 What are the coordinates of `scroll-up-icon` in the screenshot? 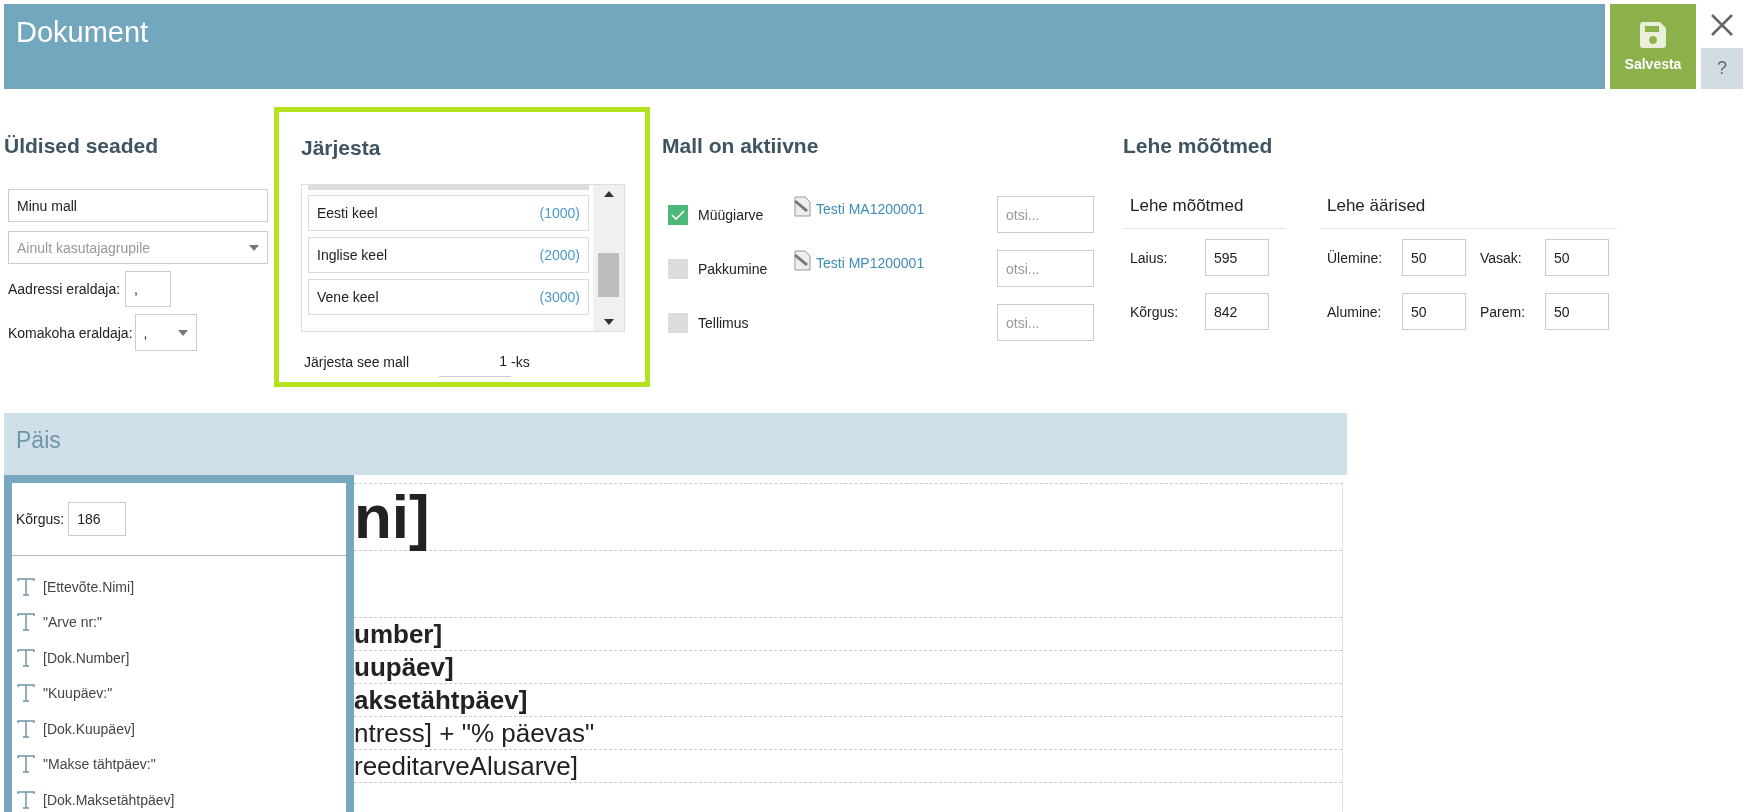 It's located at (608, 194).